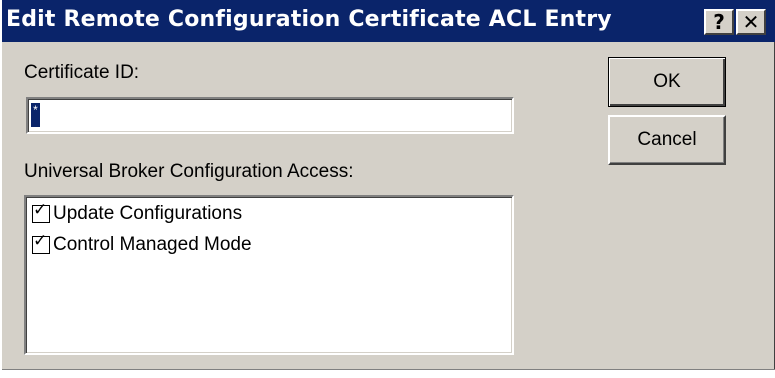  What do you see at coordinates (667, 140) in the screenshot?
I see `cancel-button: Cancel` at bounding box center [667, 140].